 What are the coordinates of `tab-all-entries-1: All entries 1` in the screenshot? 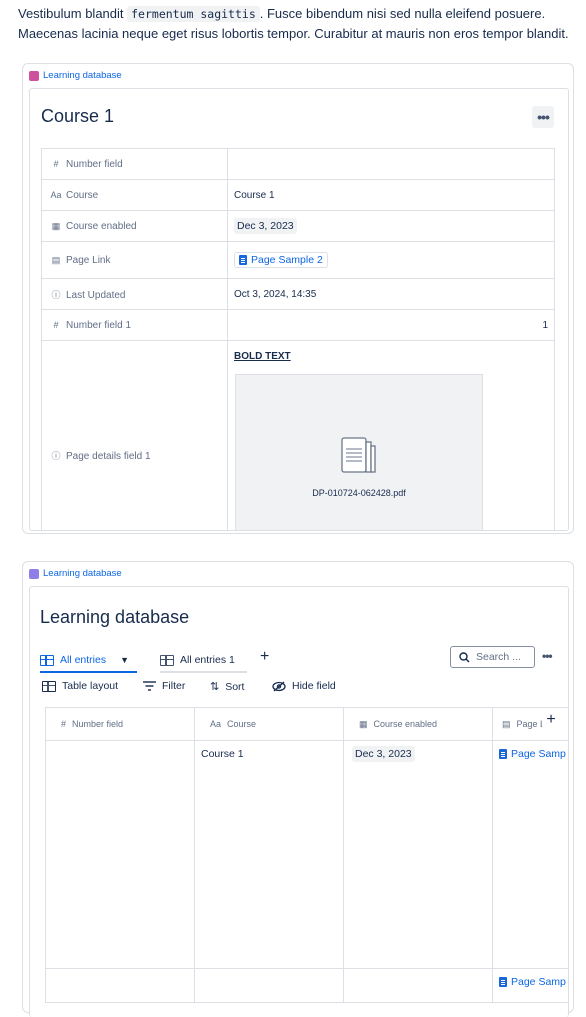 It's located at (203, 661).